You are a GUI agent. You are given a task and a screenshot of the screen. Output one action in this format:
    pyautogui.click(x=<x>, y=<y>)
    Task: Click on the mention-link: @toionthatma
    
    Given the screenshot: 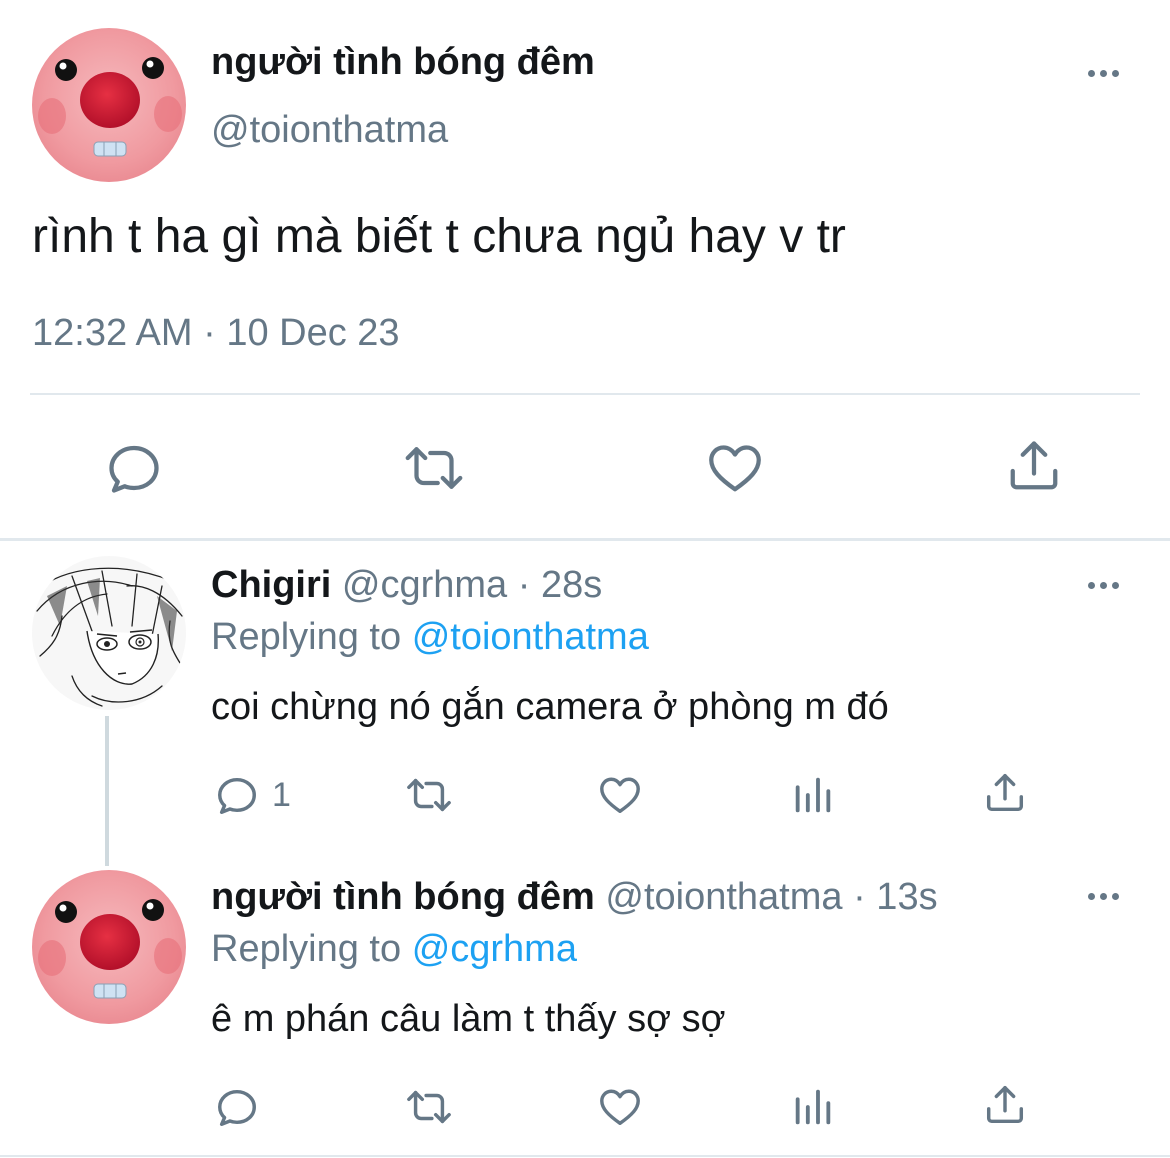 What is the action you would take?
    pyautogui.click(x=530, y=637)
    